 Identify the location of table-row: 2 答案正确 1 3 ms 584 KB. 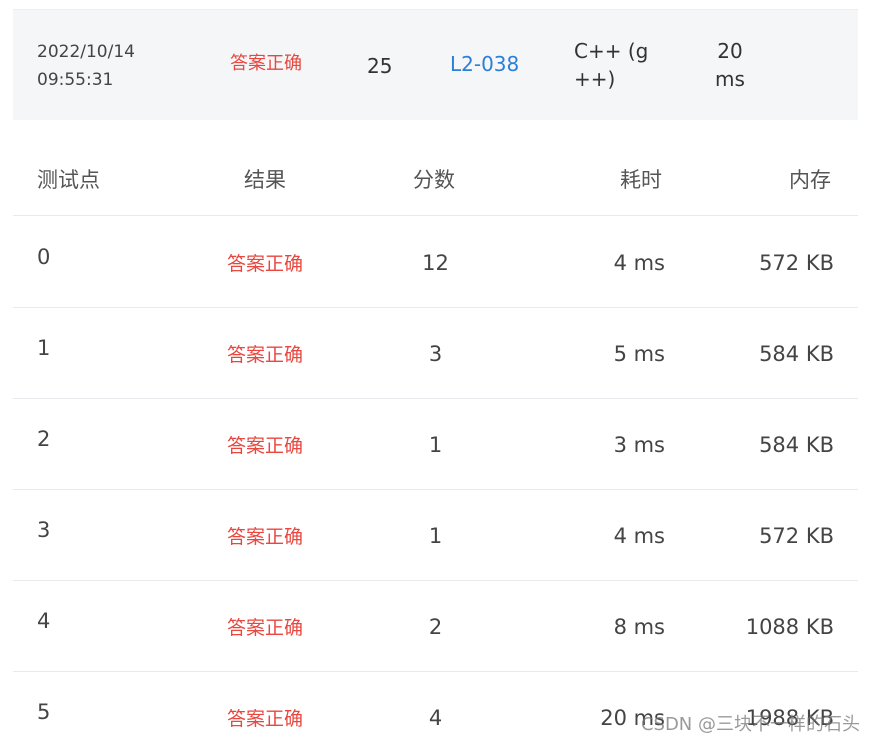
(435, 444).